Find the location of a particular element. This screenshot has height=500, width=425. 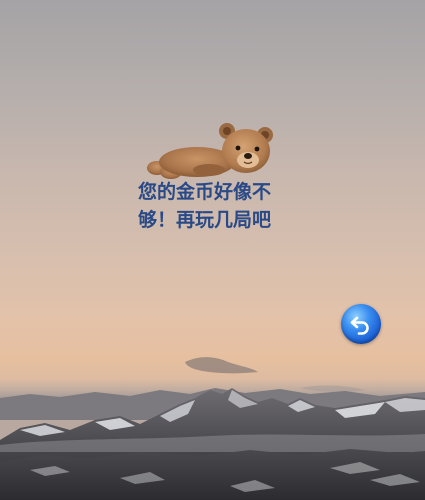

back-button is located at coordinates (361, 324).